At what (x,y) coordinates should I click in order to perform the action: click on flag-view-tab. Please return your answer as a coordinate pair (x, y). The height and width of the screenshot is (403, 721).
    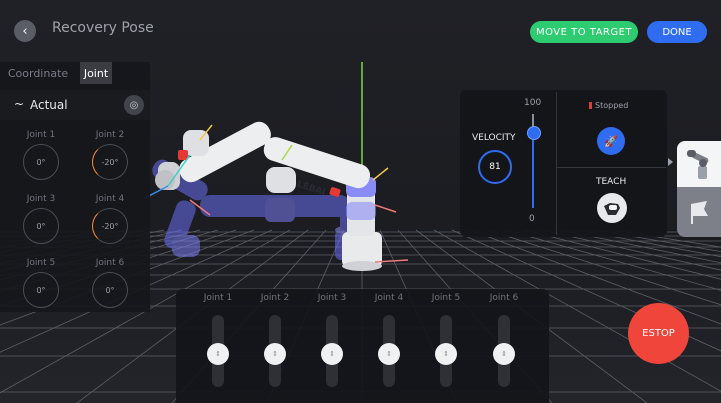
    Looking at the image, I should click on (699, 212).